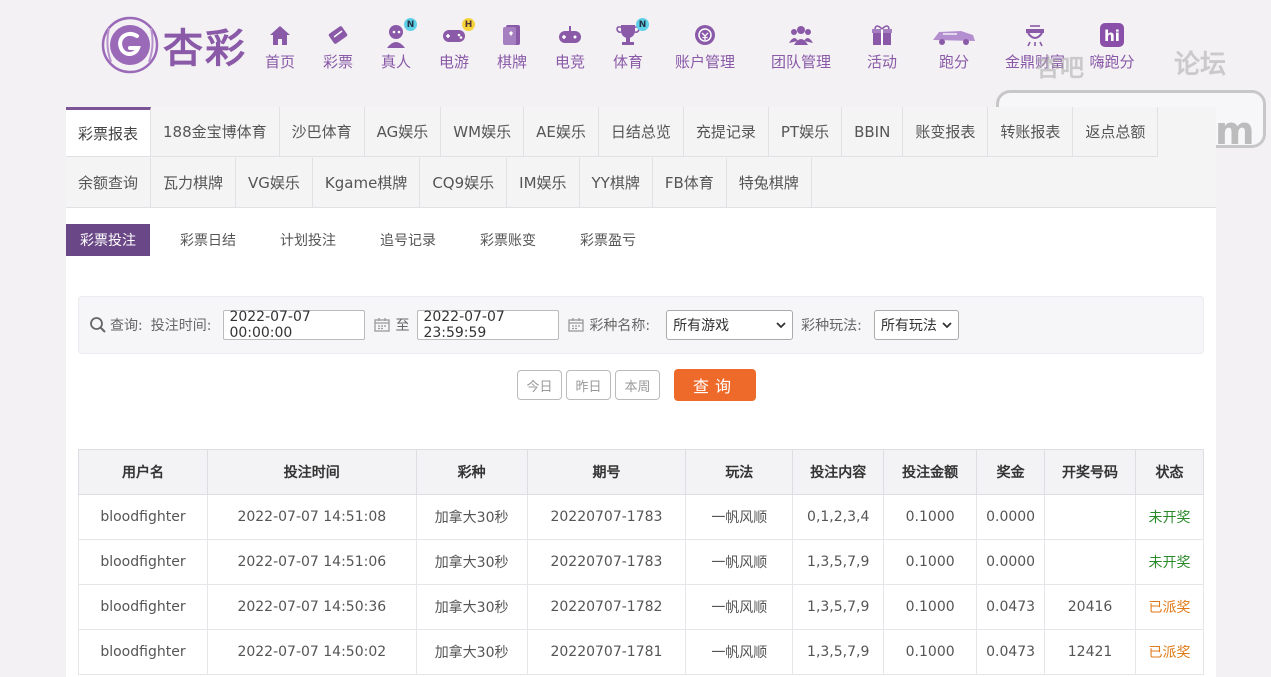  I want to click on table-cell: 20416, so click(1090, 607).